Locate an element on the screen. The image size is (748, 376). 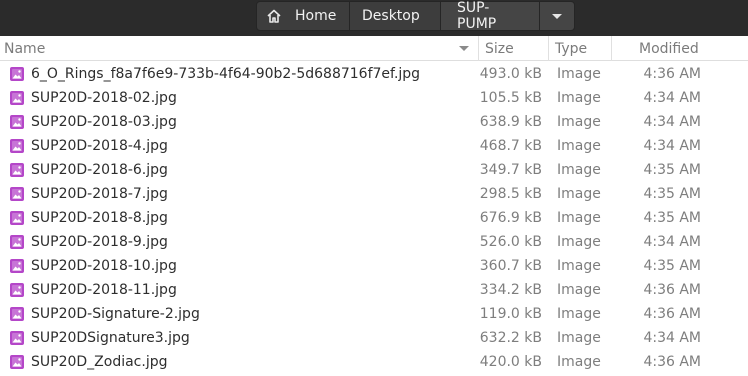
file-name: SUP20DSignature3.jpg is located at coordinates (110, 338).